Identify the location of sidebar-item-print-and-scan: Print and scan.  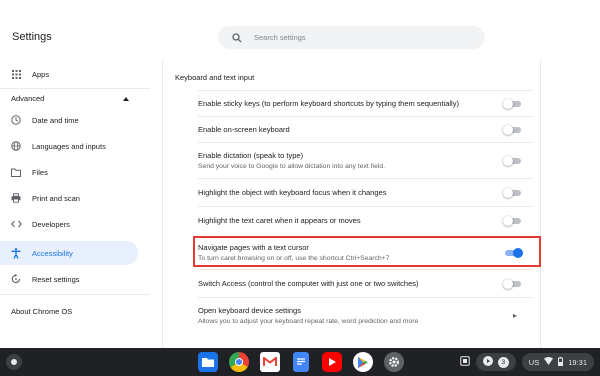
(69, 198).